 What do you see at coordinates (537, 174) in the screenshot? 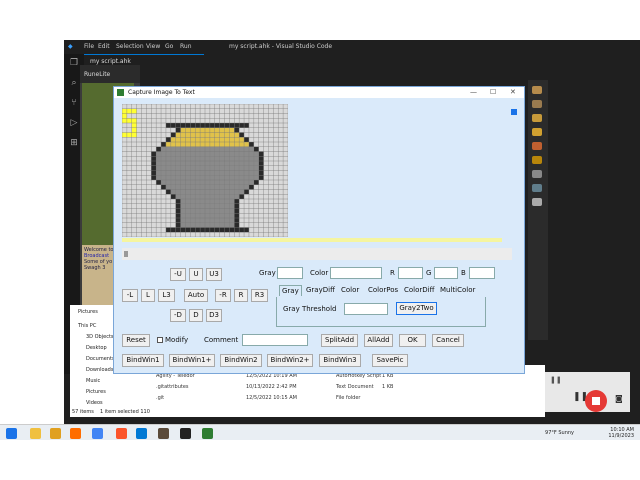
I see `info-icon` at bounding box center [537, 174].